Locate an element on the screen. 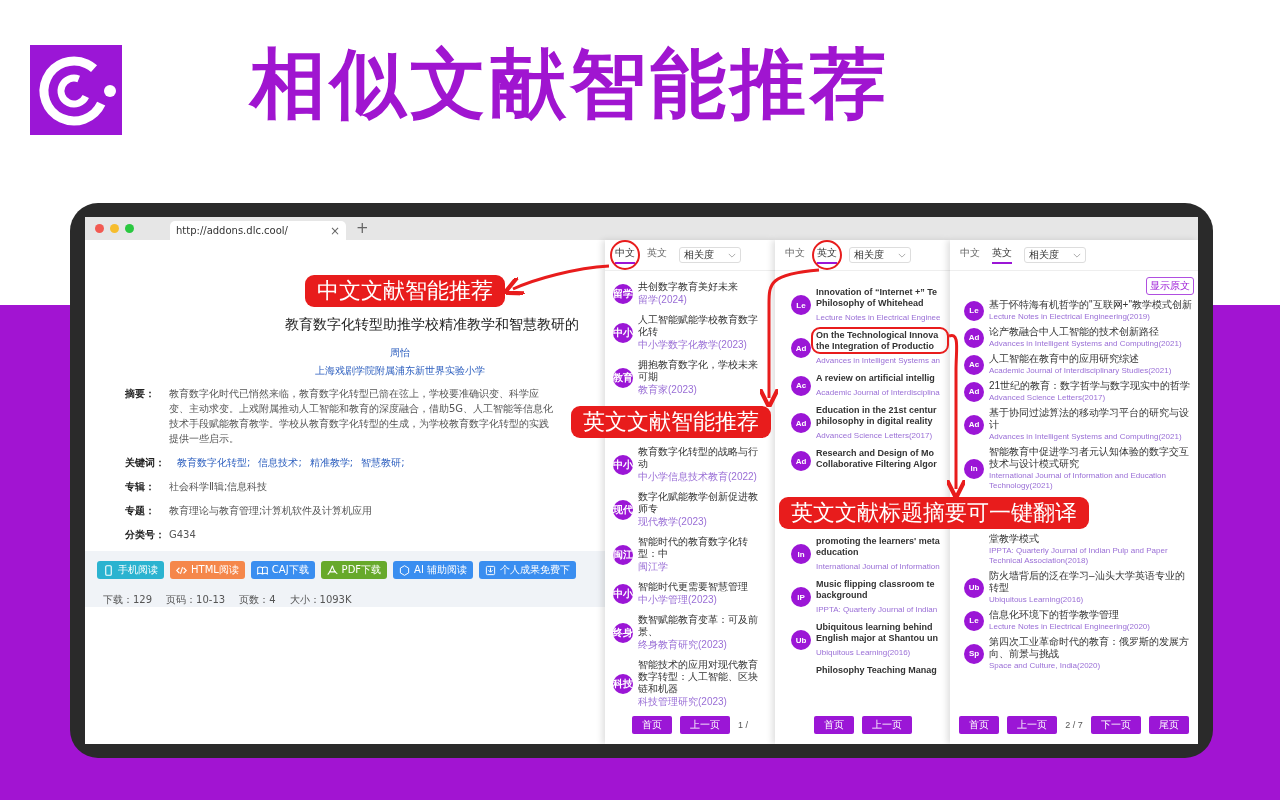  result-source: 留学(2024) is located at coordinates (663, 300).